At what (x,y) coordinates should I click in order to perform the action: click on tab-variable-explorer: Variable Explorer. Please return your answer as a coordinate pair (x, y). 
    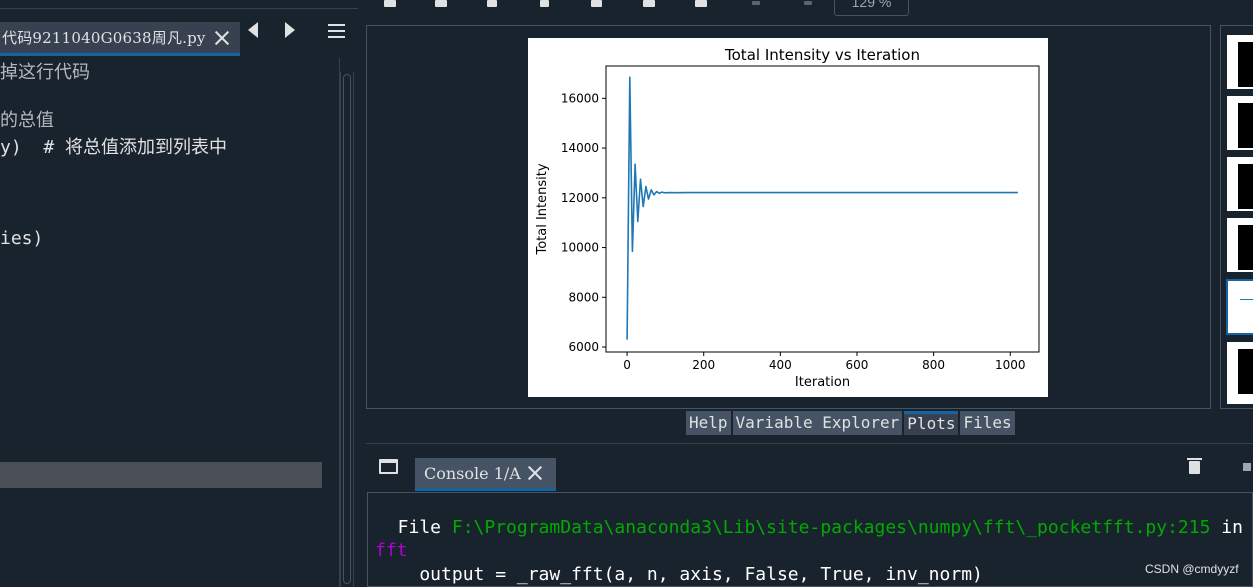
    Looking at the image, I should click on (817, 423).